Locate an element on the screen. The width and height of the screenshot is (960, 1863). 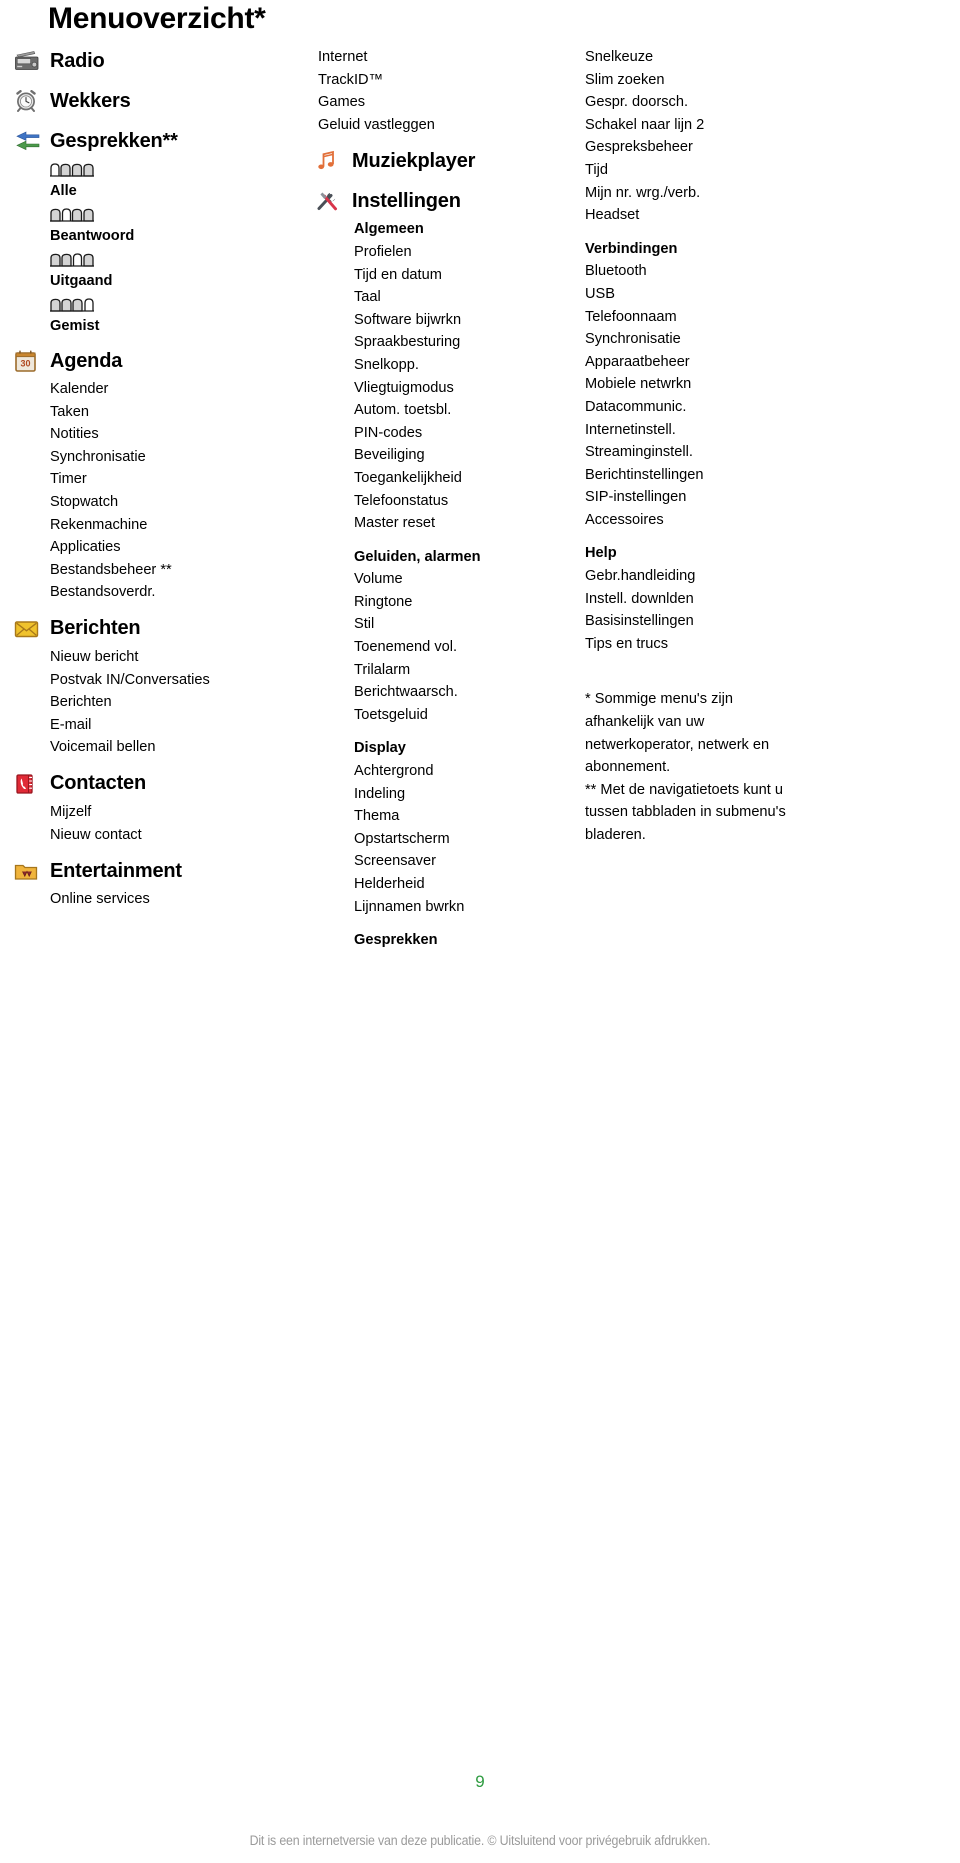
list-item: Headset is located at coordinates (735, 215).